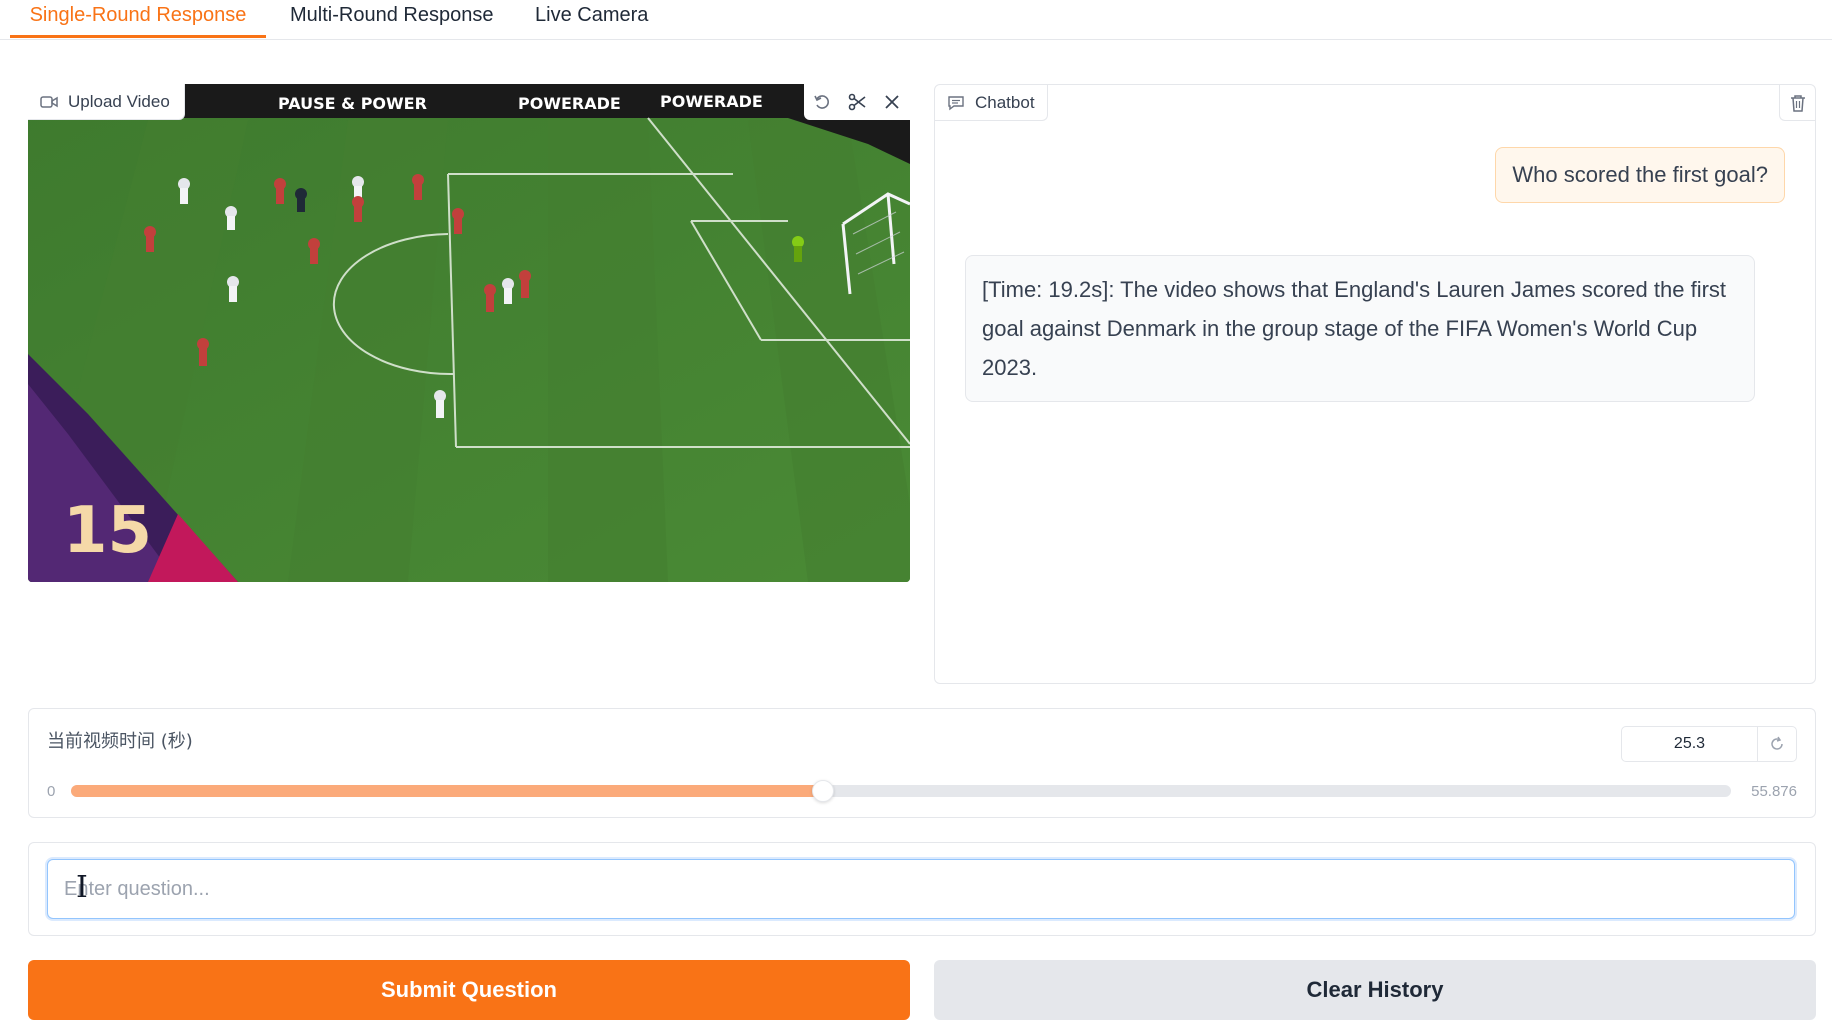 The width and height of the screenshot is (1832, 1035). I want to click on question-panel, so click(922, 889).